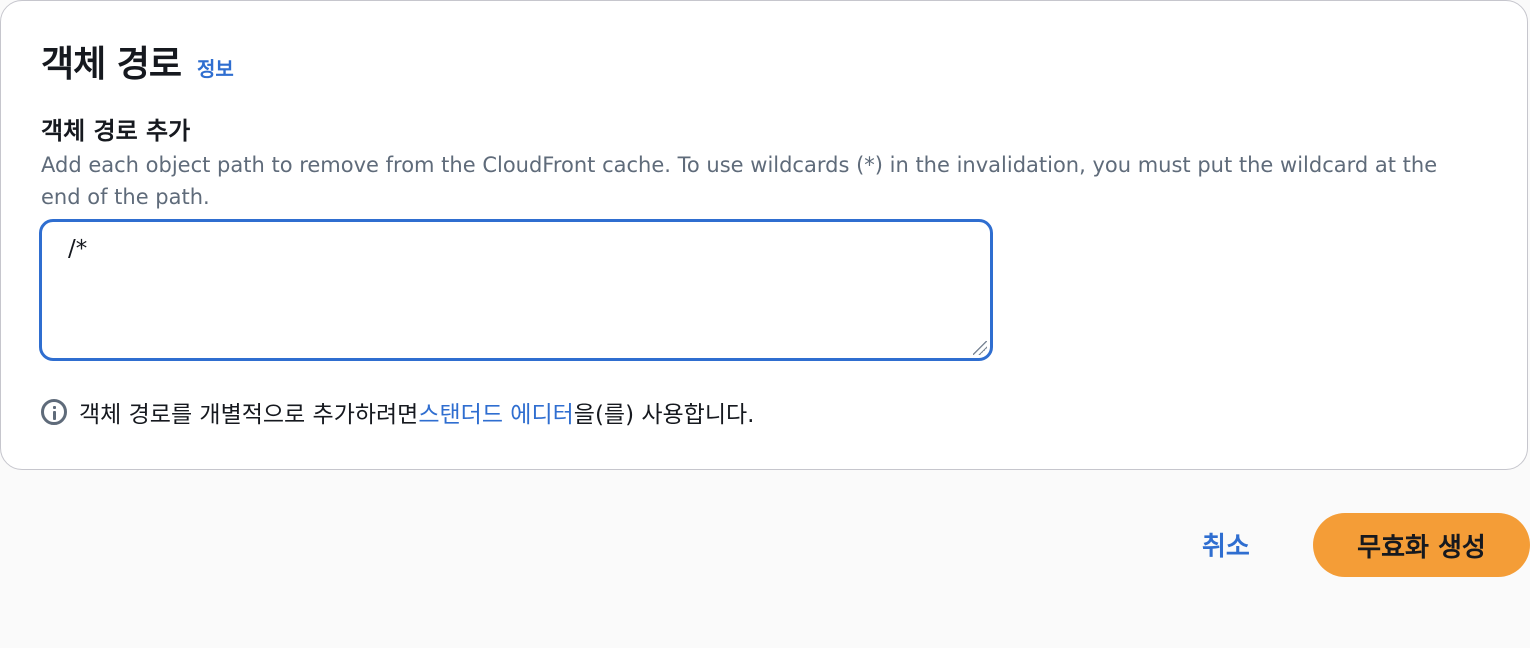 The height and width of the screenshot is (648, 1530). What do you see at coordinates (980, 348) in the screenshot?
I see `resize-handle` at bounding box center [980, 348].